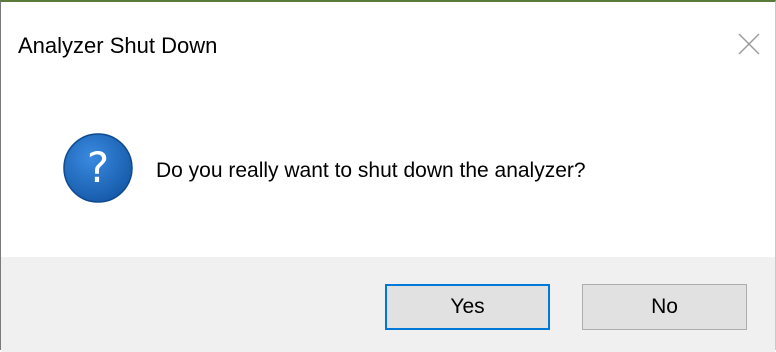 This screenshot has height=352, width=776. I want to click on yes-button: Yes, so click(467, 307).